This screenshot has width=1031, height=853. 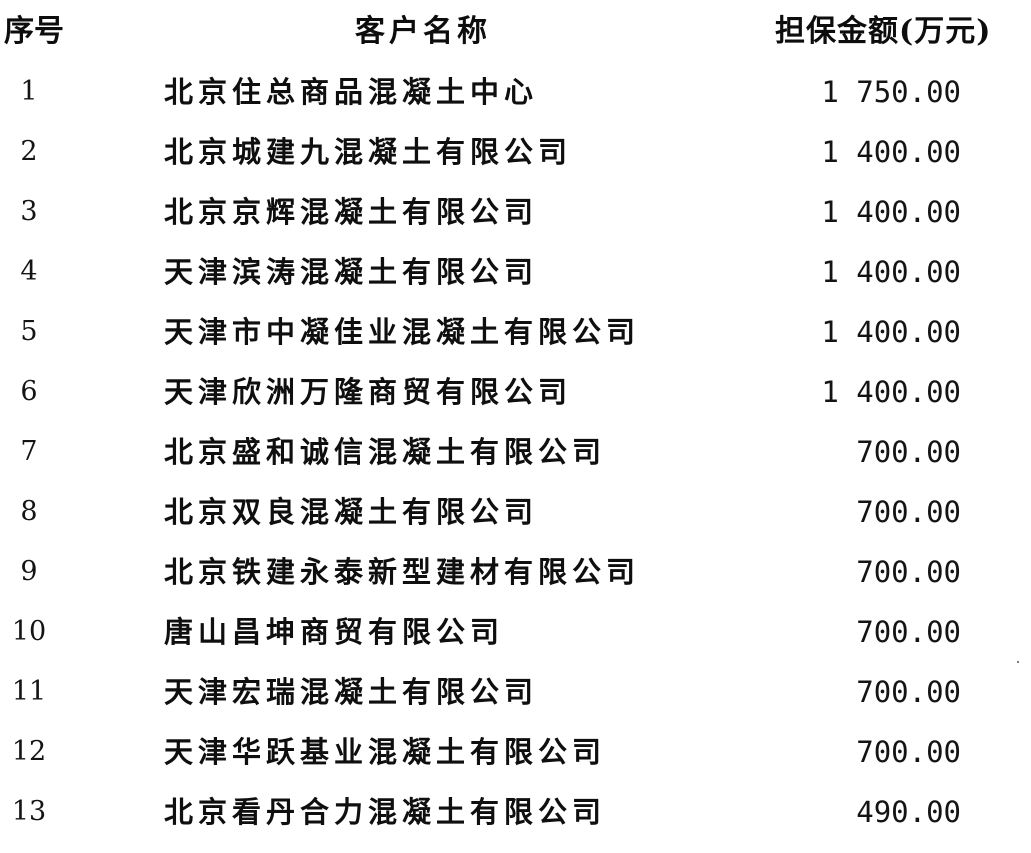 What do you see at coordinates (351, 212) in the screenshot?
I see `row-customer-name: 北京京辉混凝土有限公司` at bounding box center [351, 212].